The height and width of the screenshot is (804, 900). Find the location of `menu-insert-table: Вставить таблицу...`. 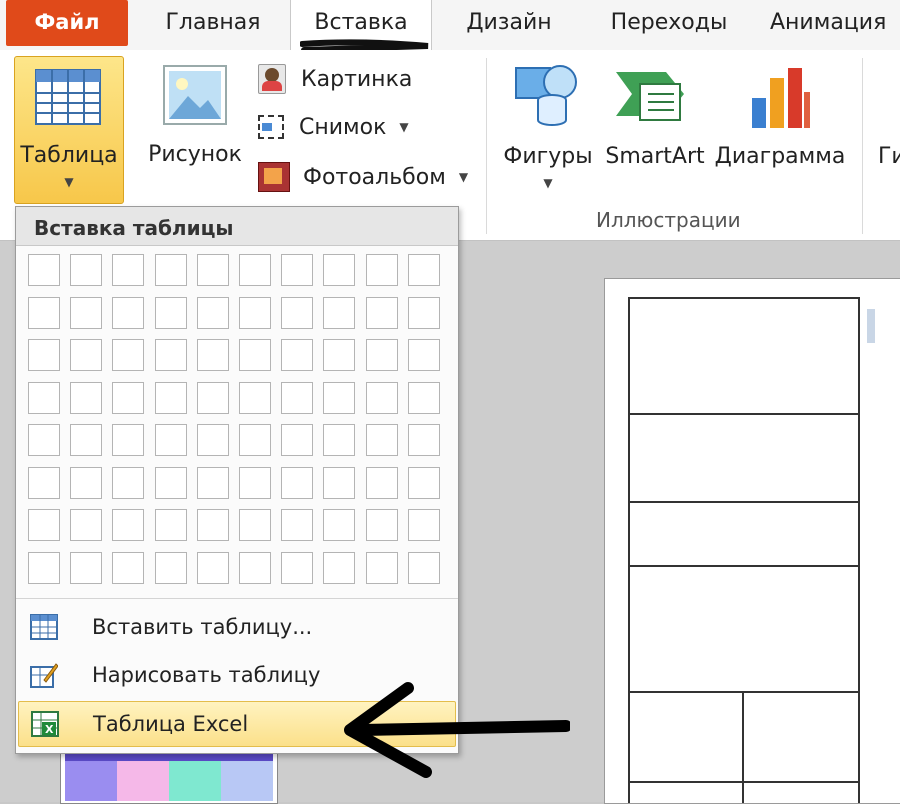

menu-insert-table: Вставить таблицу... is located at coordinates (236, 627).